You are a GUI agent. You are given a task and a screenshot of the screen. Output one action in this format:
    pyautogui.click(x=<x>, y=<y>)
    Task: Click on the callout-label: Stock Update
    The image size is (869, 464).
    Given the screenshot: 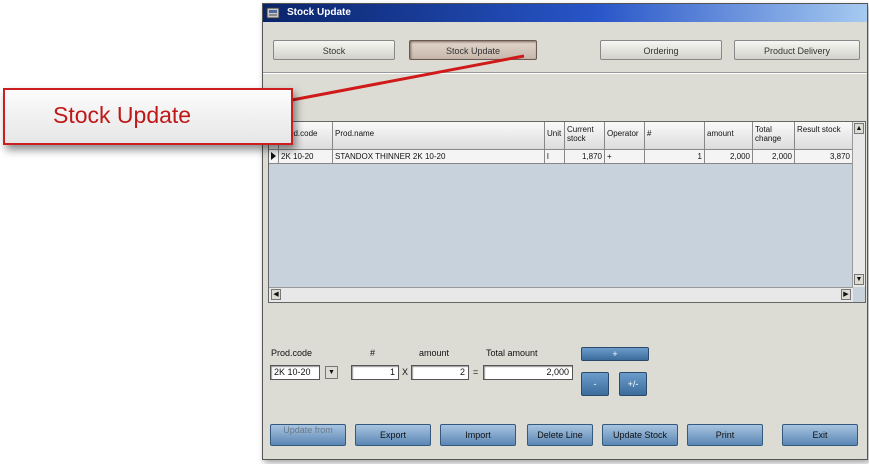 What is the action you would take?
    pyautogui.click(x=122, y=115)
    